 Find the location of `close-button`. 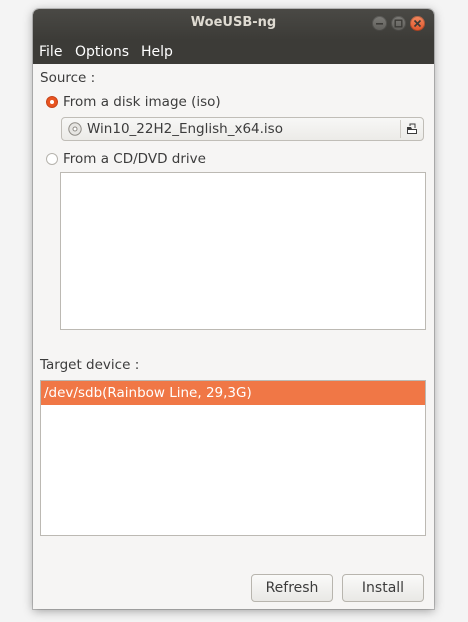

close-button is located at coordinates (417, 23).